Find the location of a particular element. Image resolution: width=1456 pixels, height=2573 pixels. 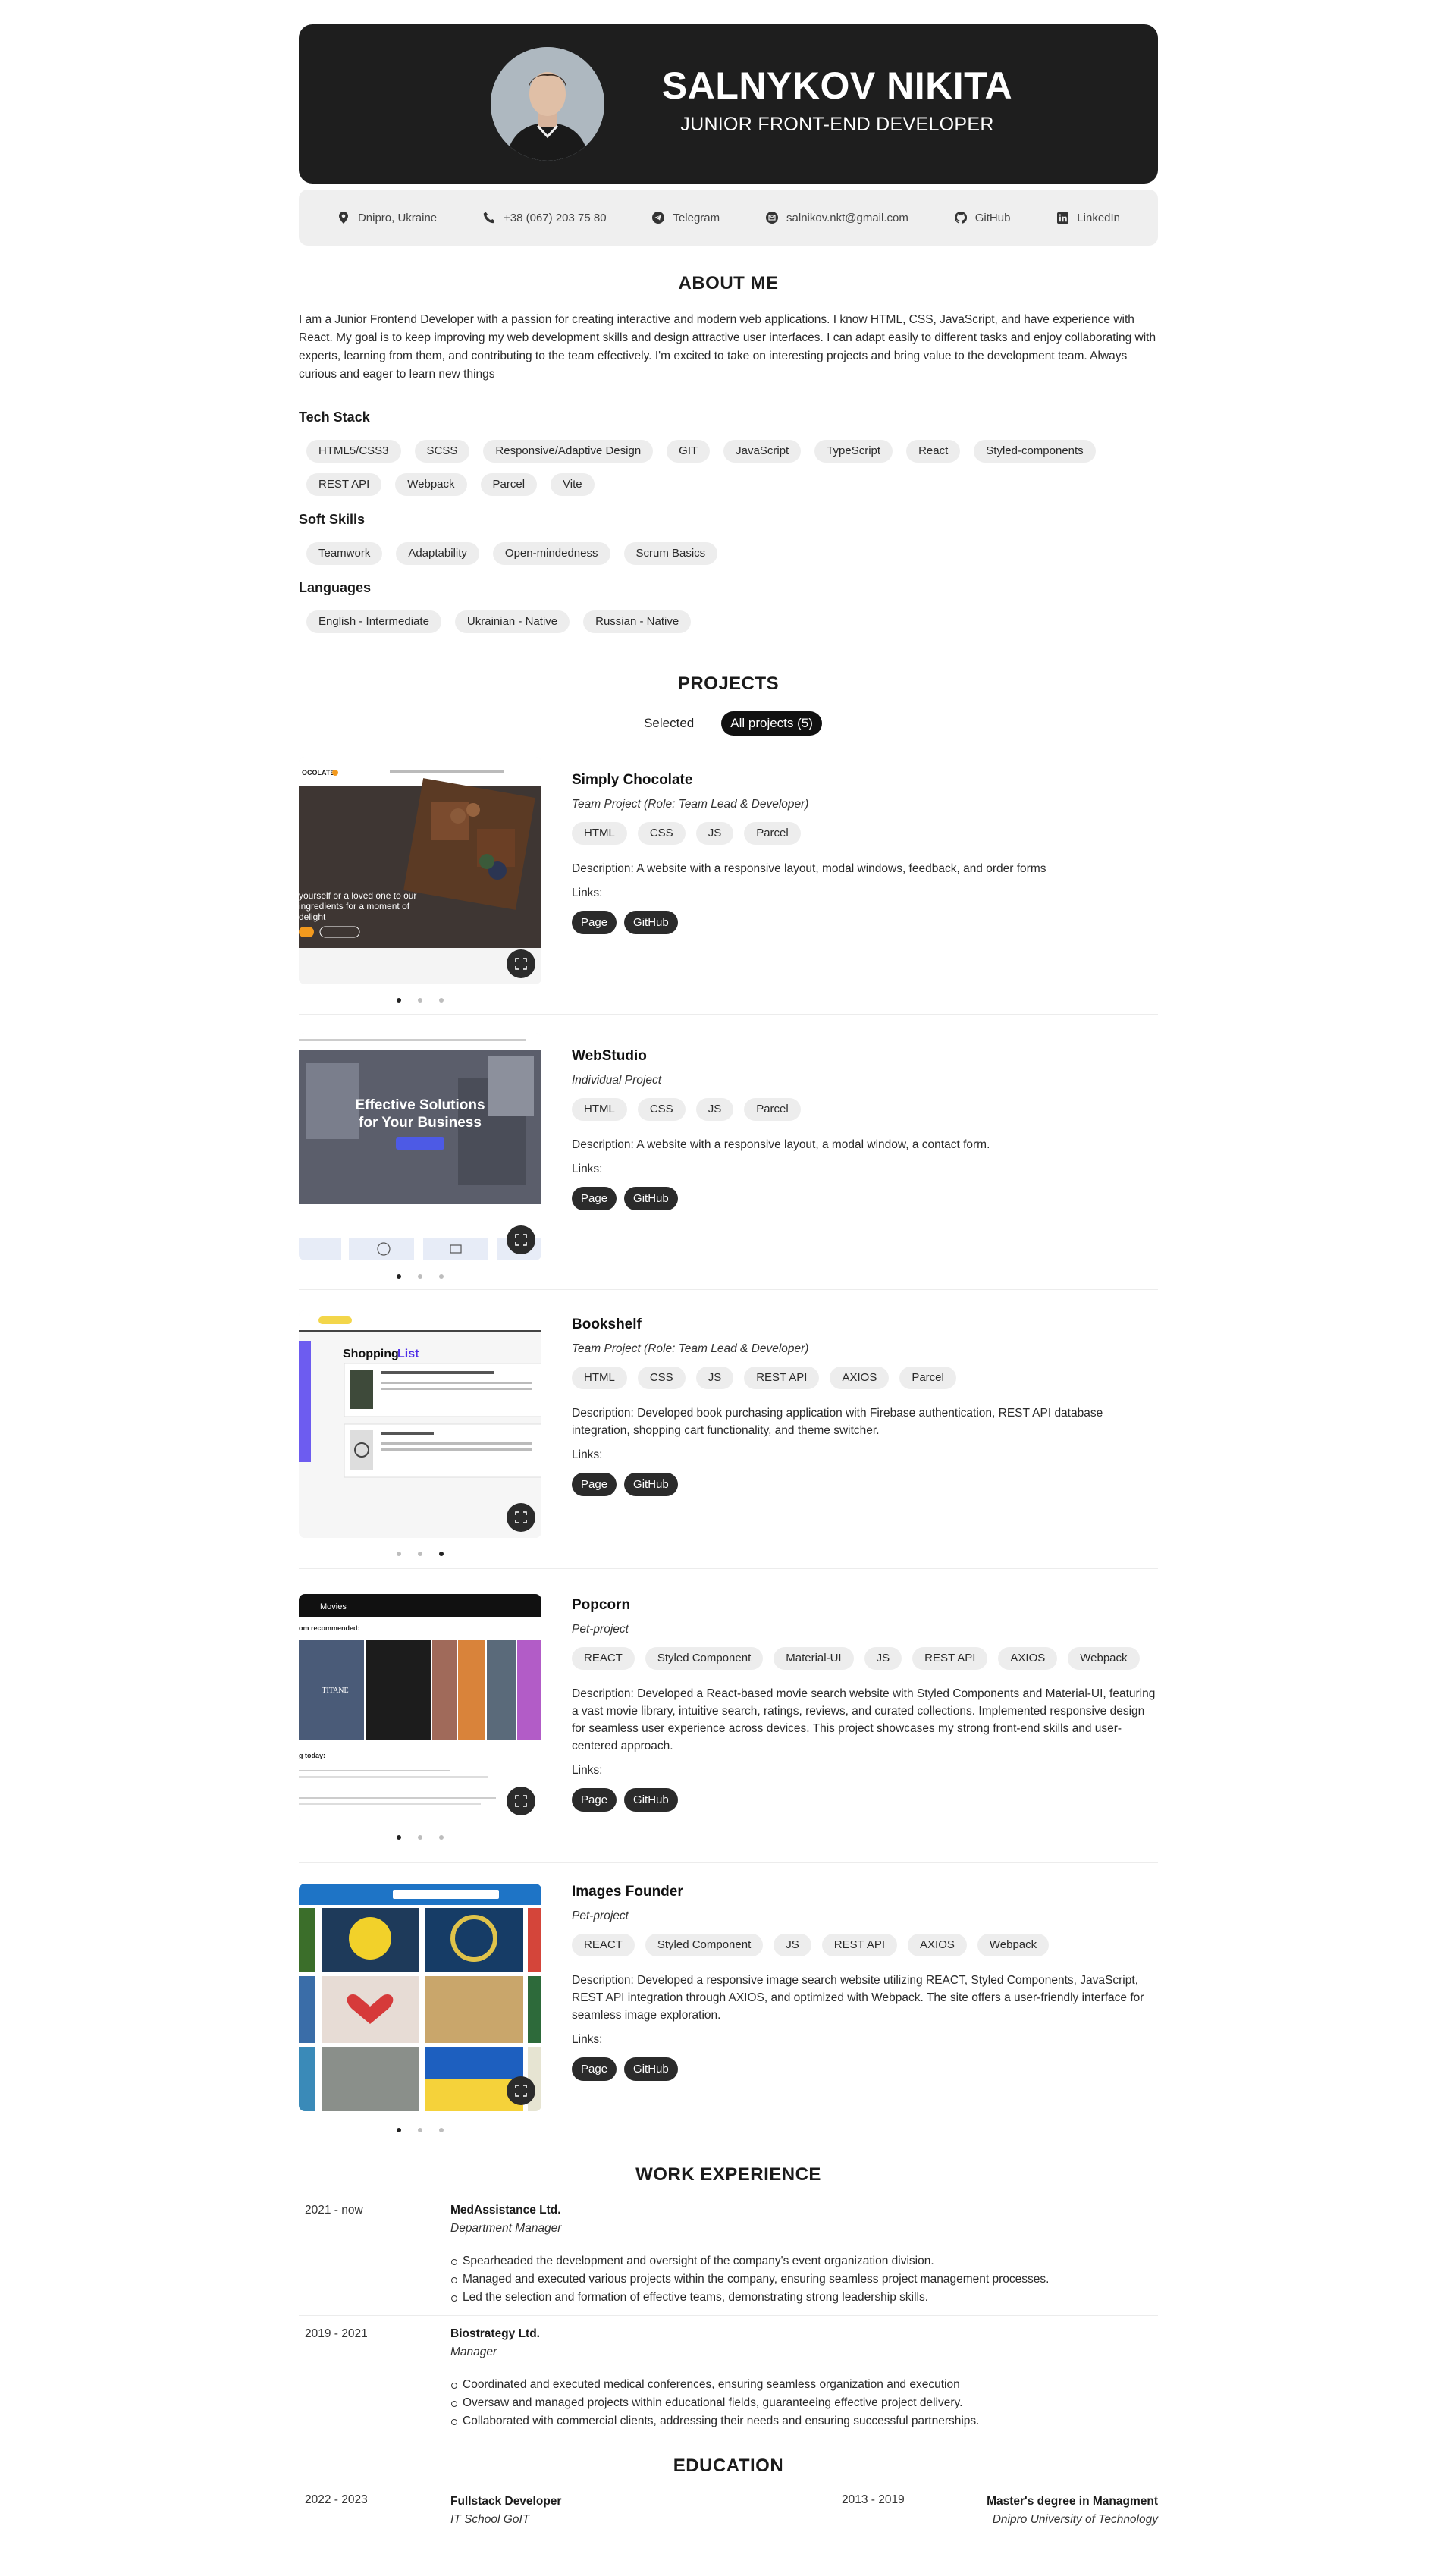

projects-filter: Selected All projects (5) is located at coordinates (728, 723).